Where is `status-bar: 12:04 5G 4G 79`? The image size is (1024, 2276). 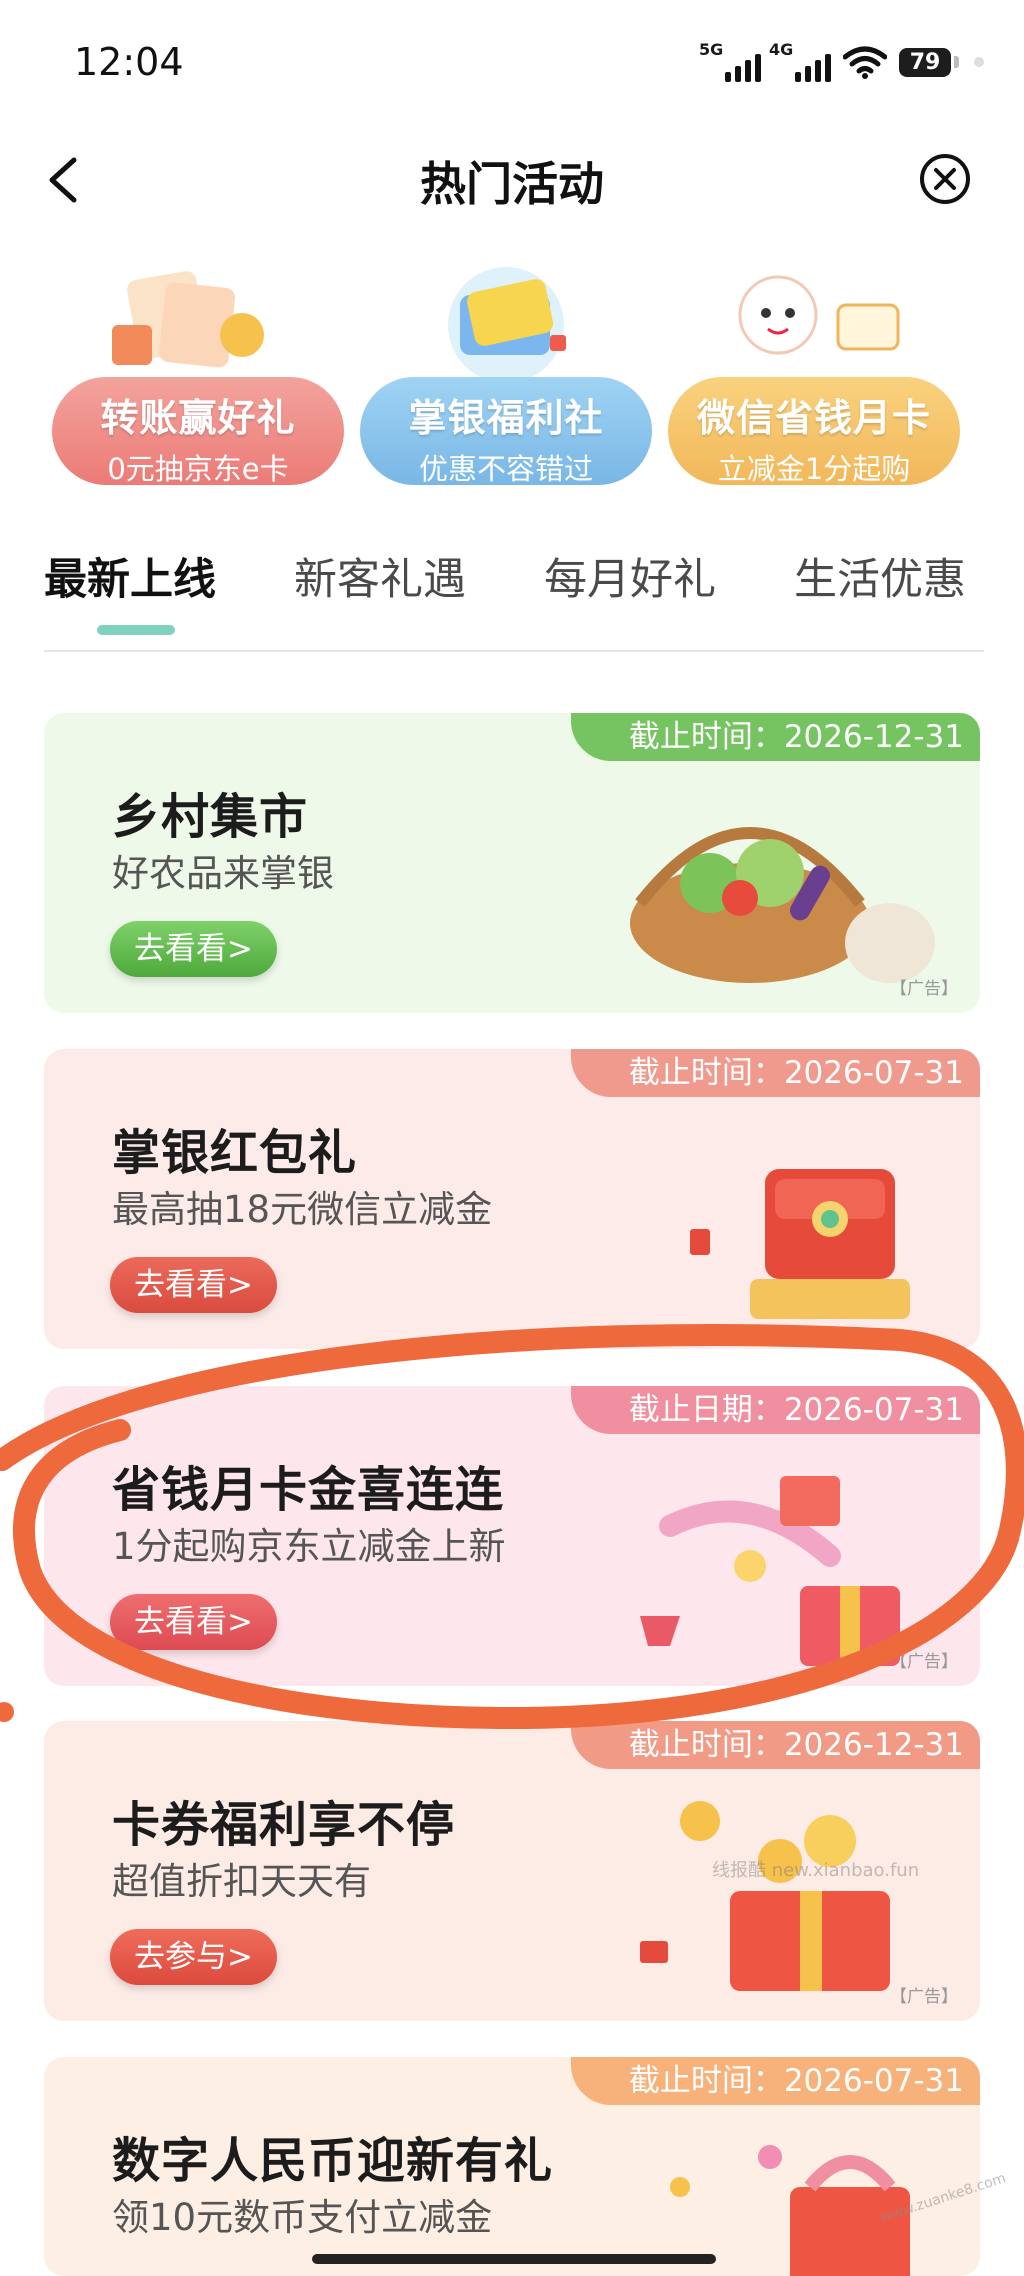
status-bar: 12:04 5G 4G 79 is located at coordinates (512, 65).